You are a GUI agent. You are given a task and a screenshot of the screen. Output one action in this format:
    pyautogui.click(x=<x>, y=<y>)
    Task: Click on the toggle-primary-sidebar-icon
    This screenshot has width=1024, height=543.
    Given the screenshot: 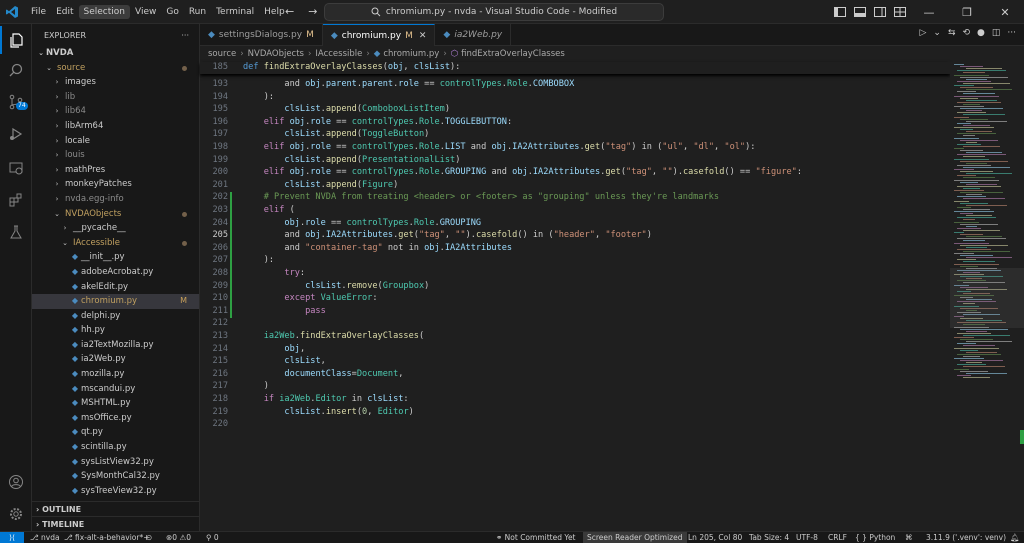 What is the action you would take?
    pyautogui.click(x=840, y=12)
    